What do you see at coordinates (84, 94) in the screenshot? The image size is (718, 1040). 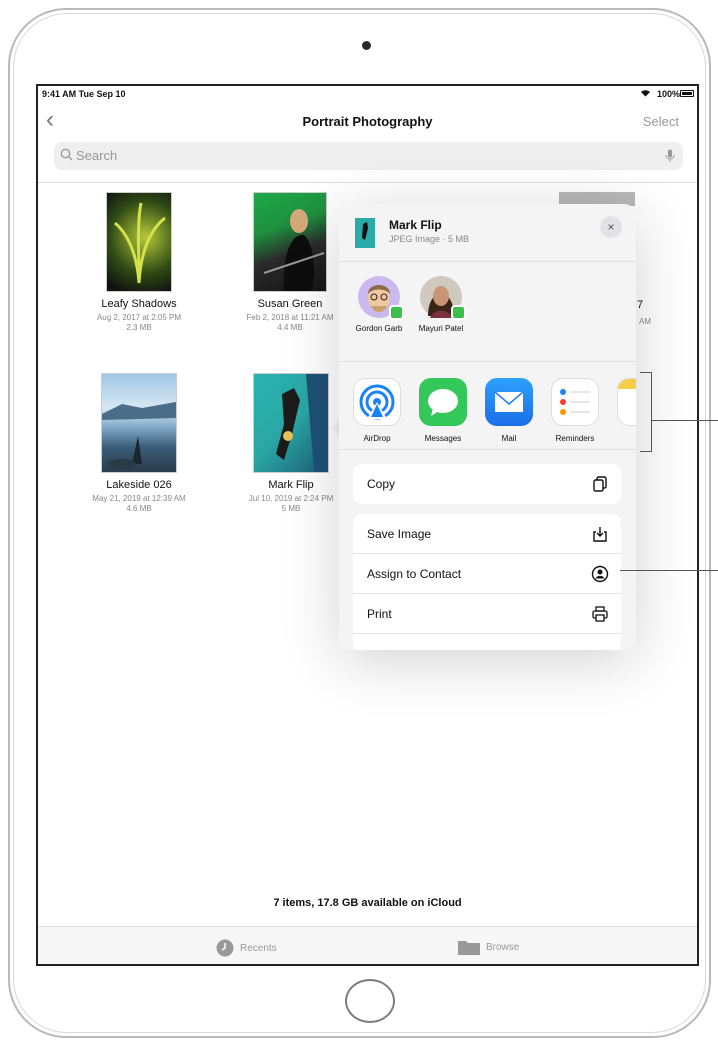 I see `status-time: 9:41 AM Tue Sep 10` at bounding box center [84, 94].